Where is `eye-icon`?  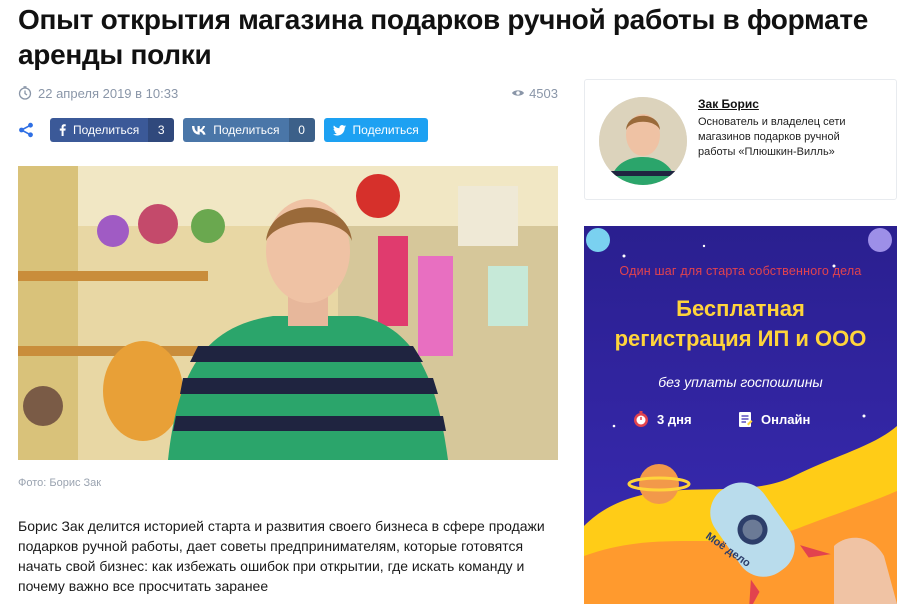 eye-icon is located at coordinates (518, 93).